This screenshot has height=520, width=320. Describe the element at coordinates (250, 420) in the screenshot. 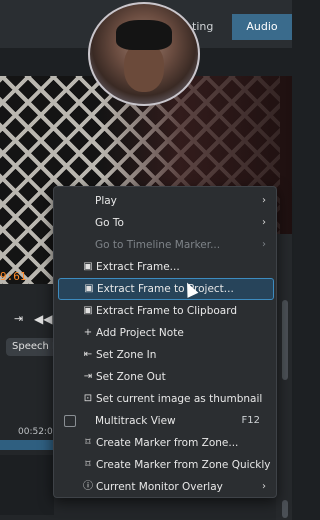

I see `shortcut-label: F12` at that location.